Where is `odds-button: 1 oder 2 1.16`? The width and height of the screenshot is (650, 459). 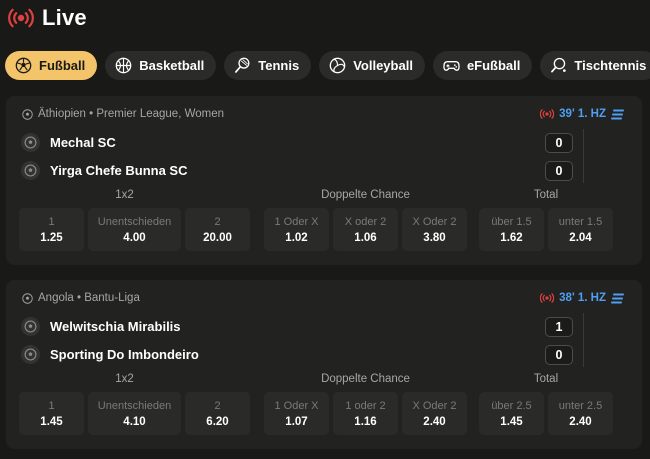
odds-button: 1 oder 2 1.16 is located at coordinates (365, 413).